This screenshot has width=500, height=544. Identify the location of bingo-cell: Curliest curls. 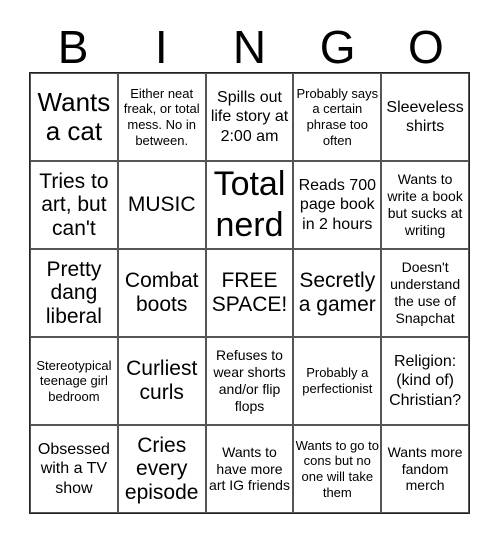
(161, 381).